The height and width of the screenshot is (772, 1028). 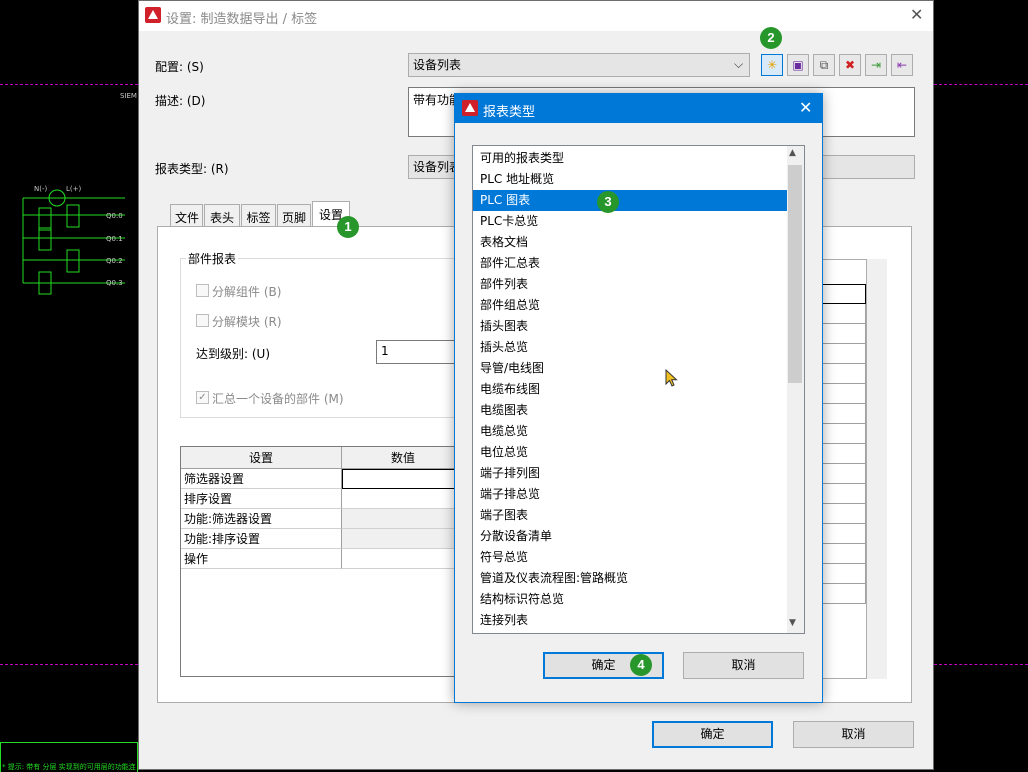 I want to click on import-icon: ⇥, so click(x=876, y=65).